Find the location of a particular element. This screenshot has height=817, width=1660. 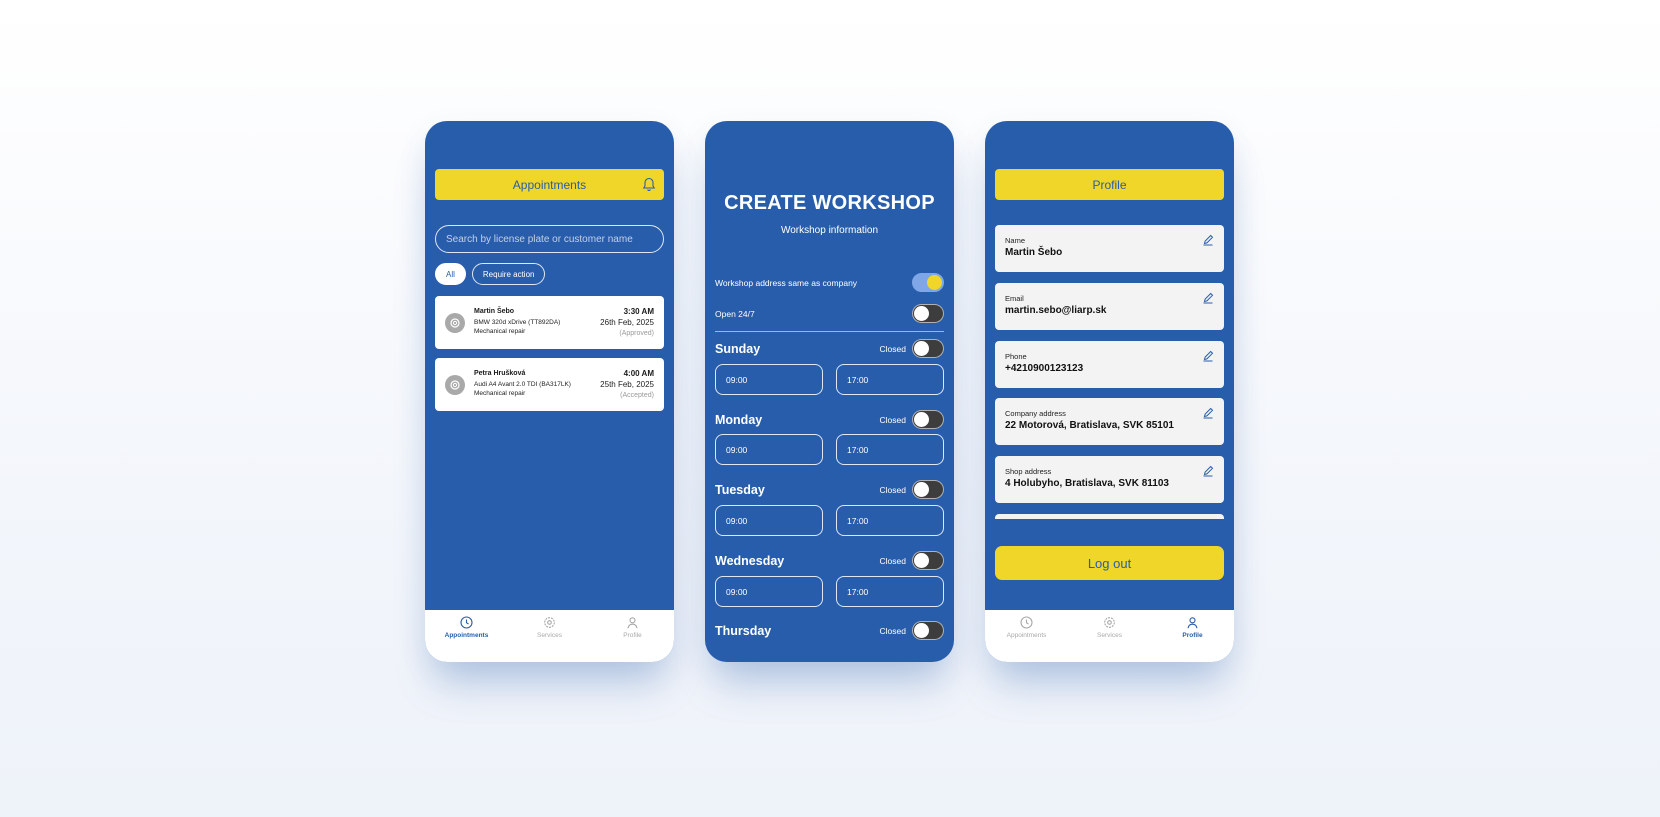

filter-all-chip: All is located at coordinates (450, 274).